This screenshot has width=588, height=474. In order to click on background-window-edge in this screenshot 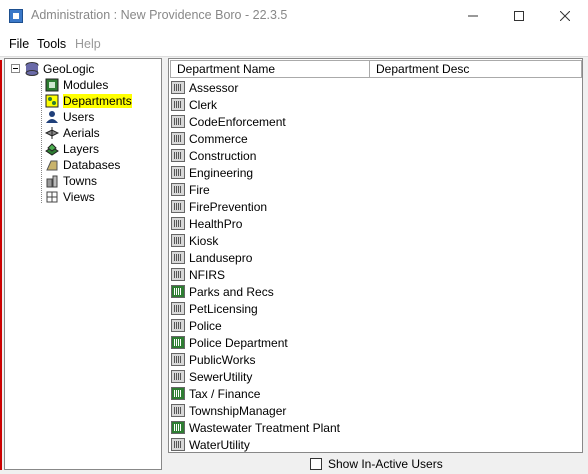, I will do `click(1, 265)`.